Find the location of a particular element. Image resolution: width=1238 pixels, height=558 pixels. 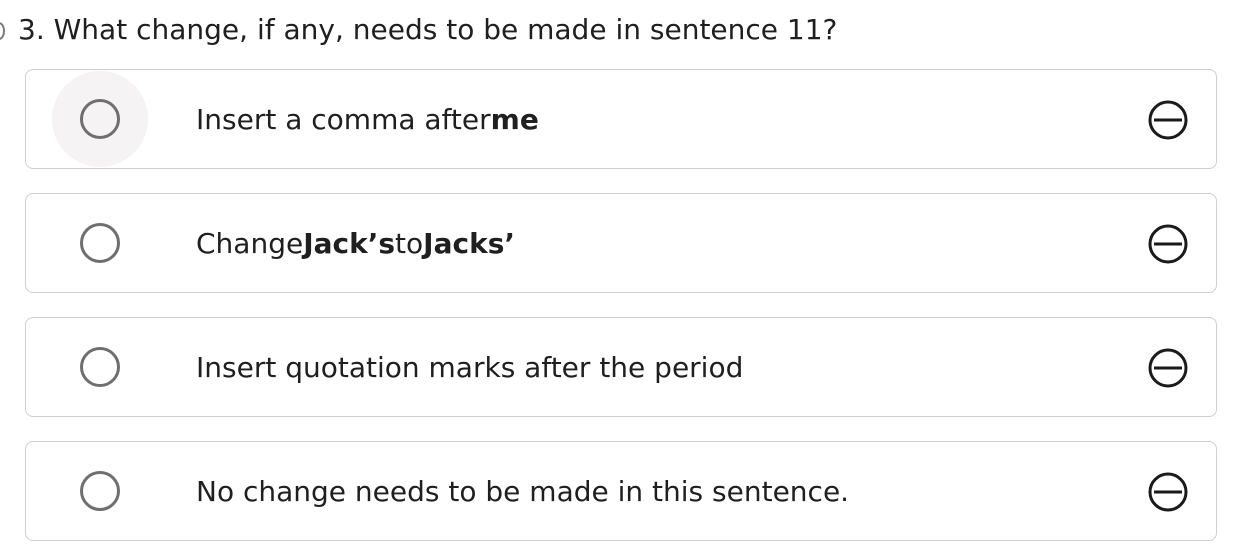

partial-radio-icon is located at coordinates (2, 31).